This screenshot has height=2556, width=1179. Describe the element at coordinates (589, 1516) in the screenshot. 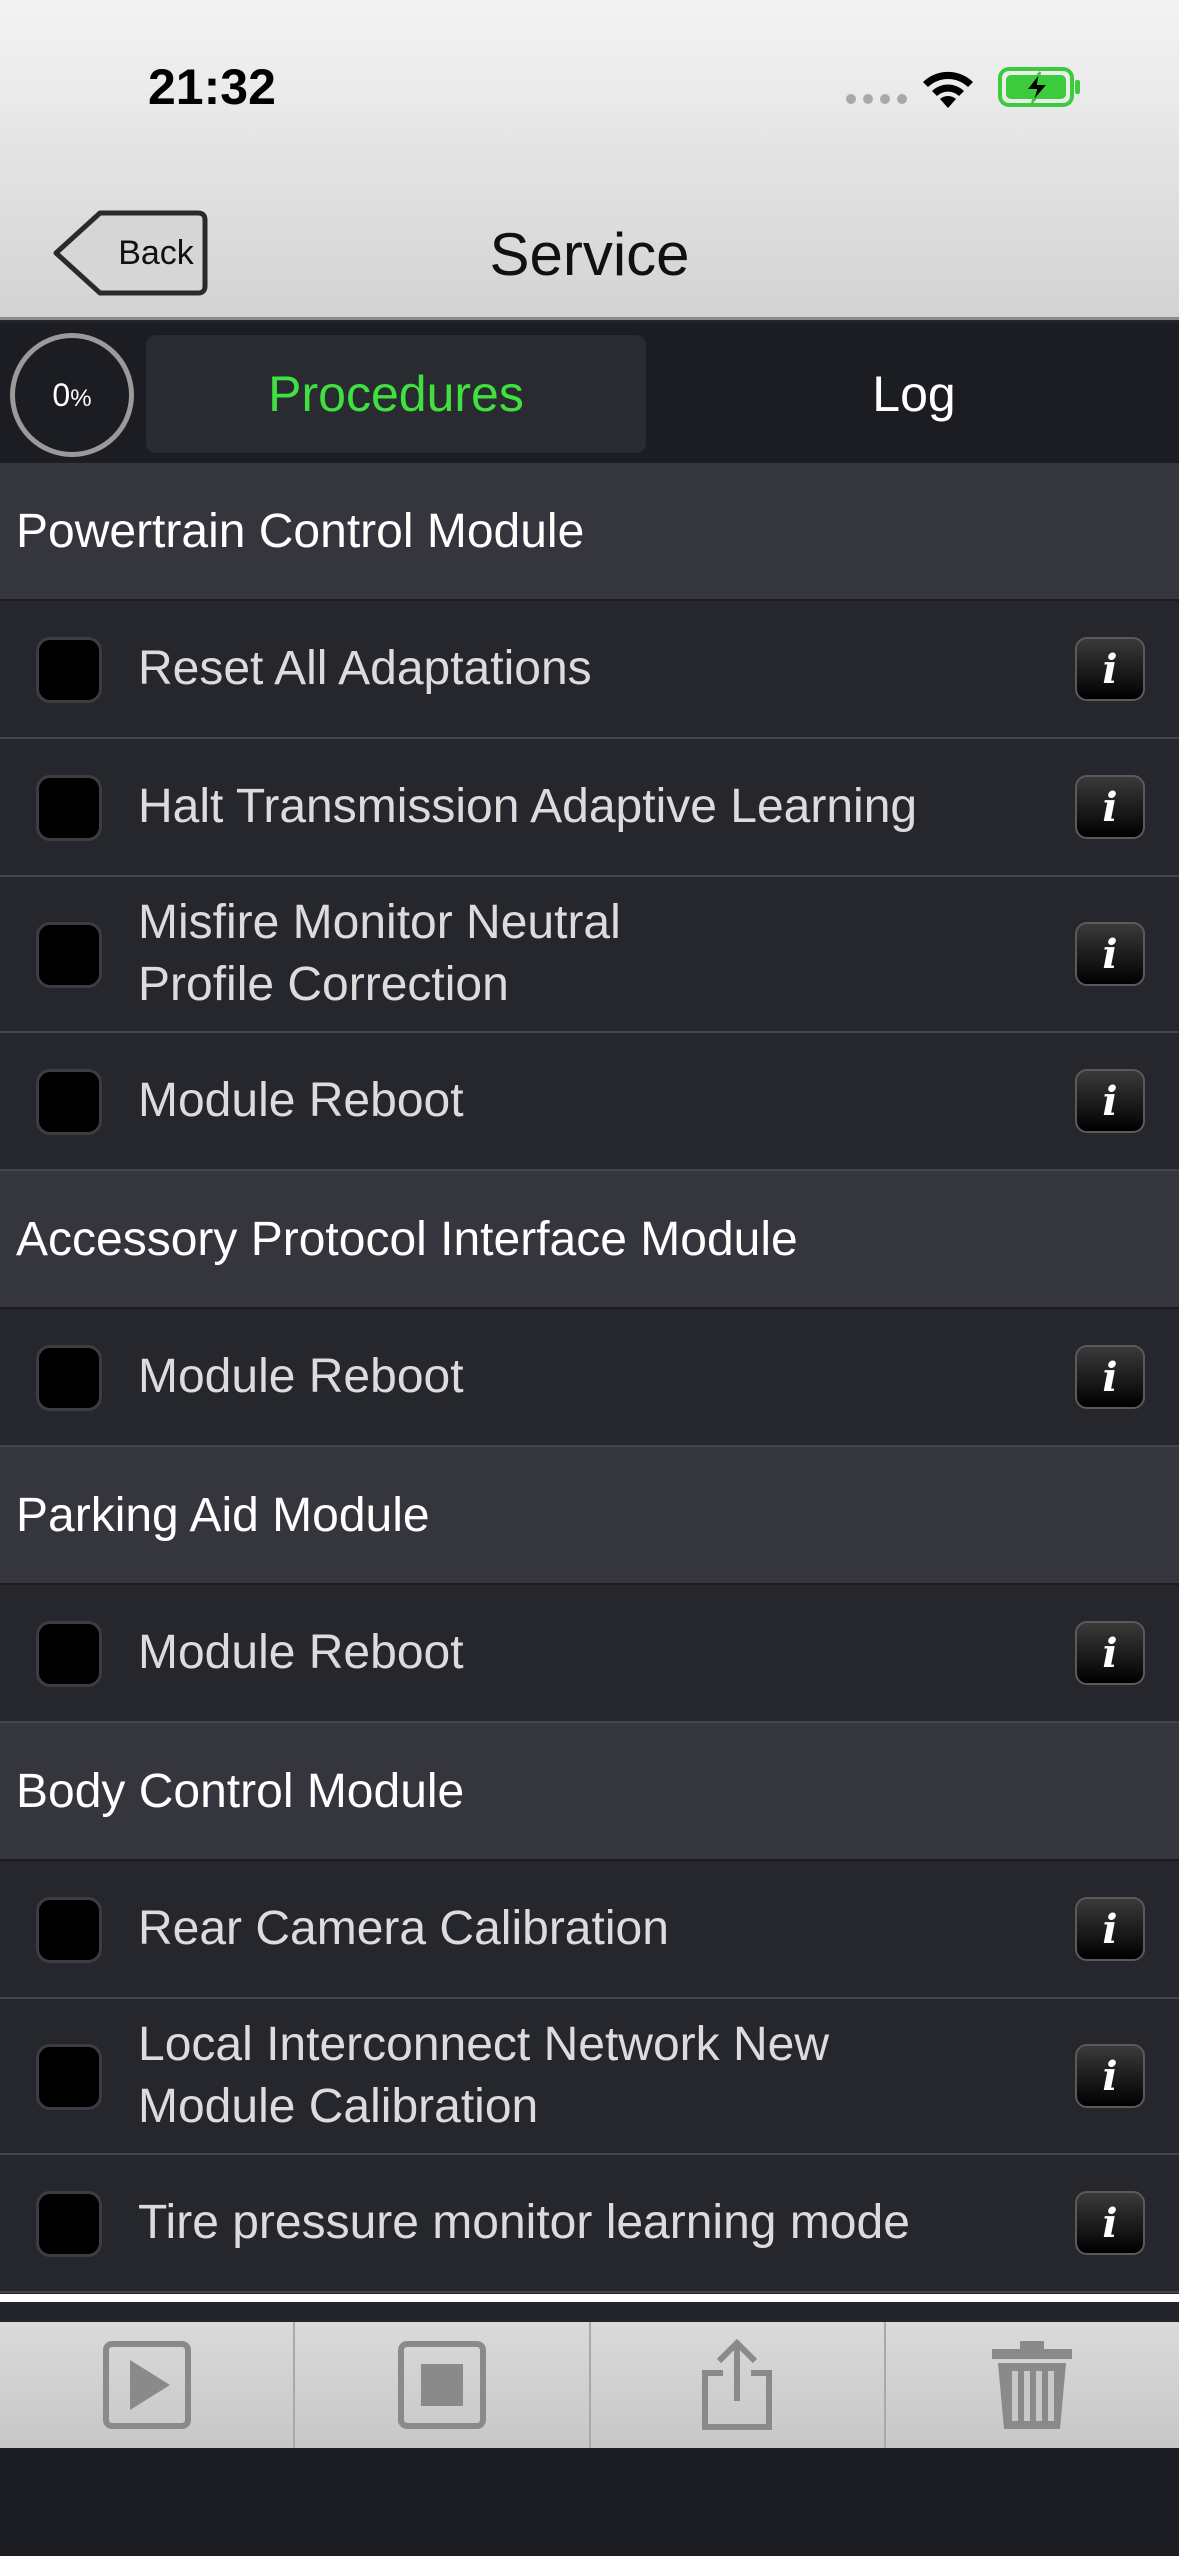

I see `section-header: Parking Aid Module` at that location.